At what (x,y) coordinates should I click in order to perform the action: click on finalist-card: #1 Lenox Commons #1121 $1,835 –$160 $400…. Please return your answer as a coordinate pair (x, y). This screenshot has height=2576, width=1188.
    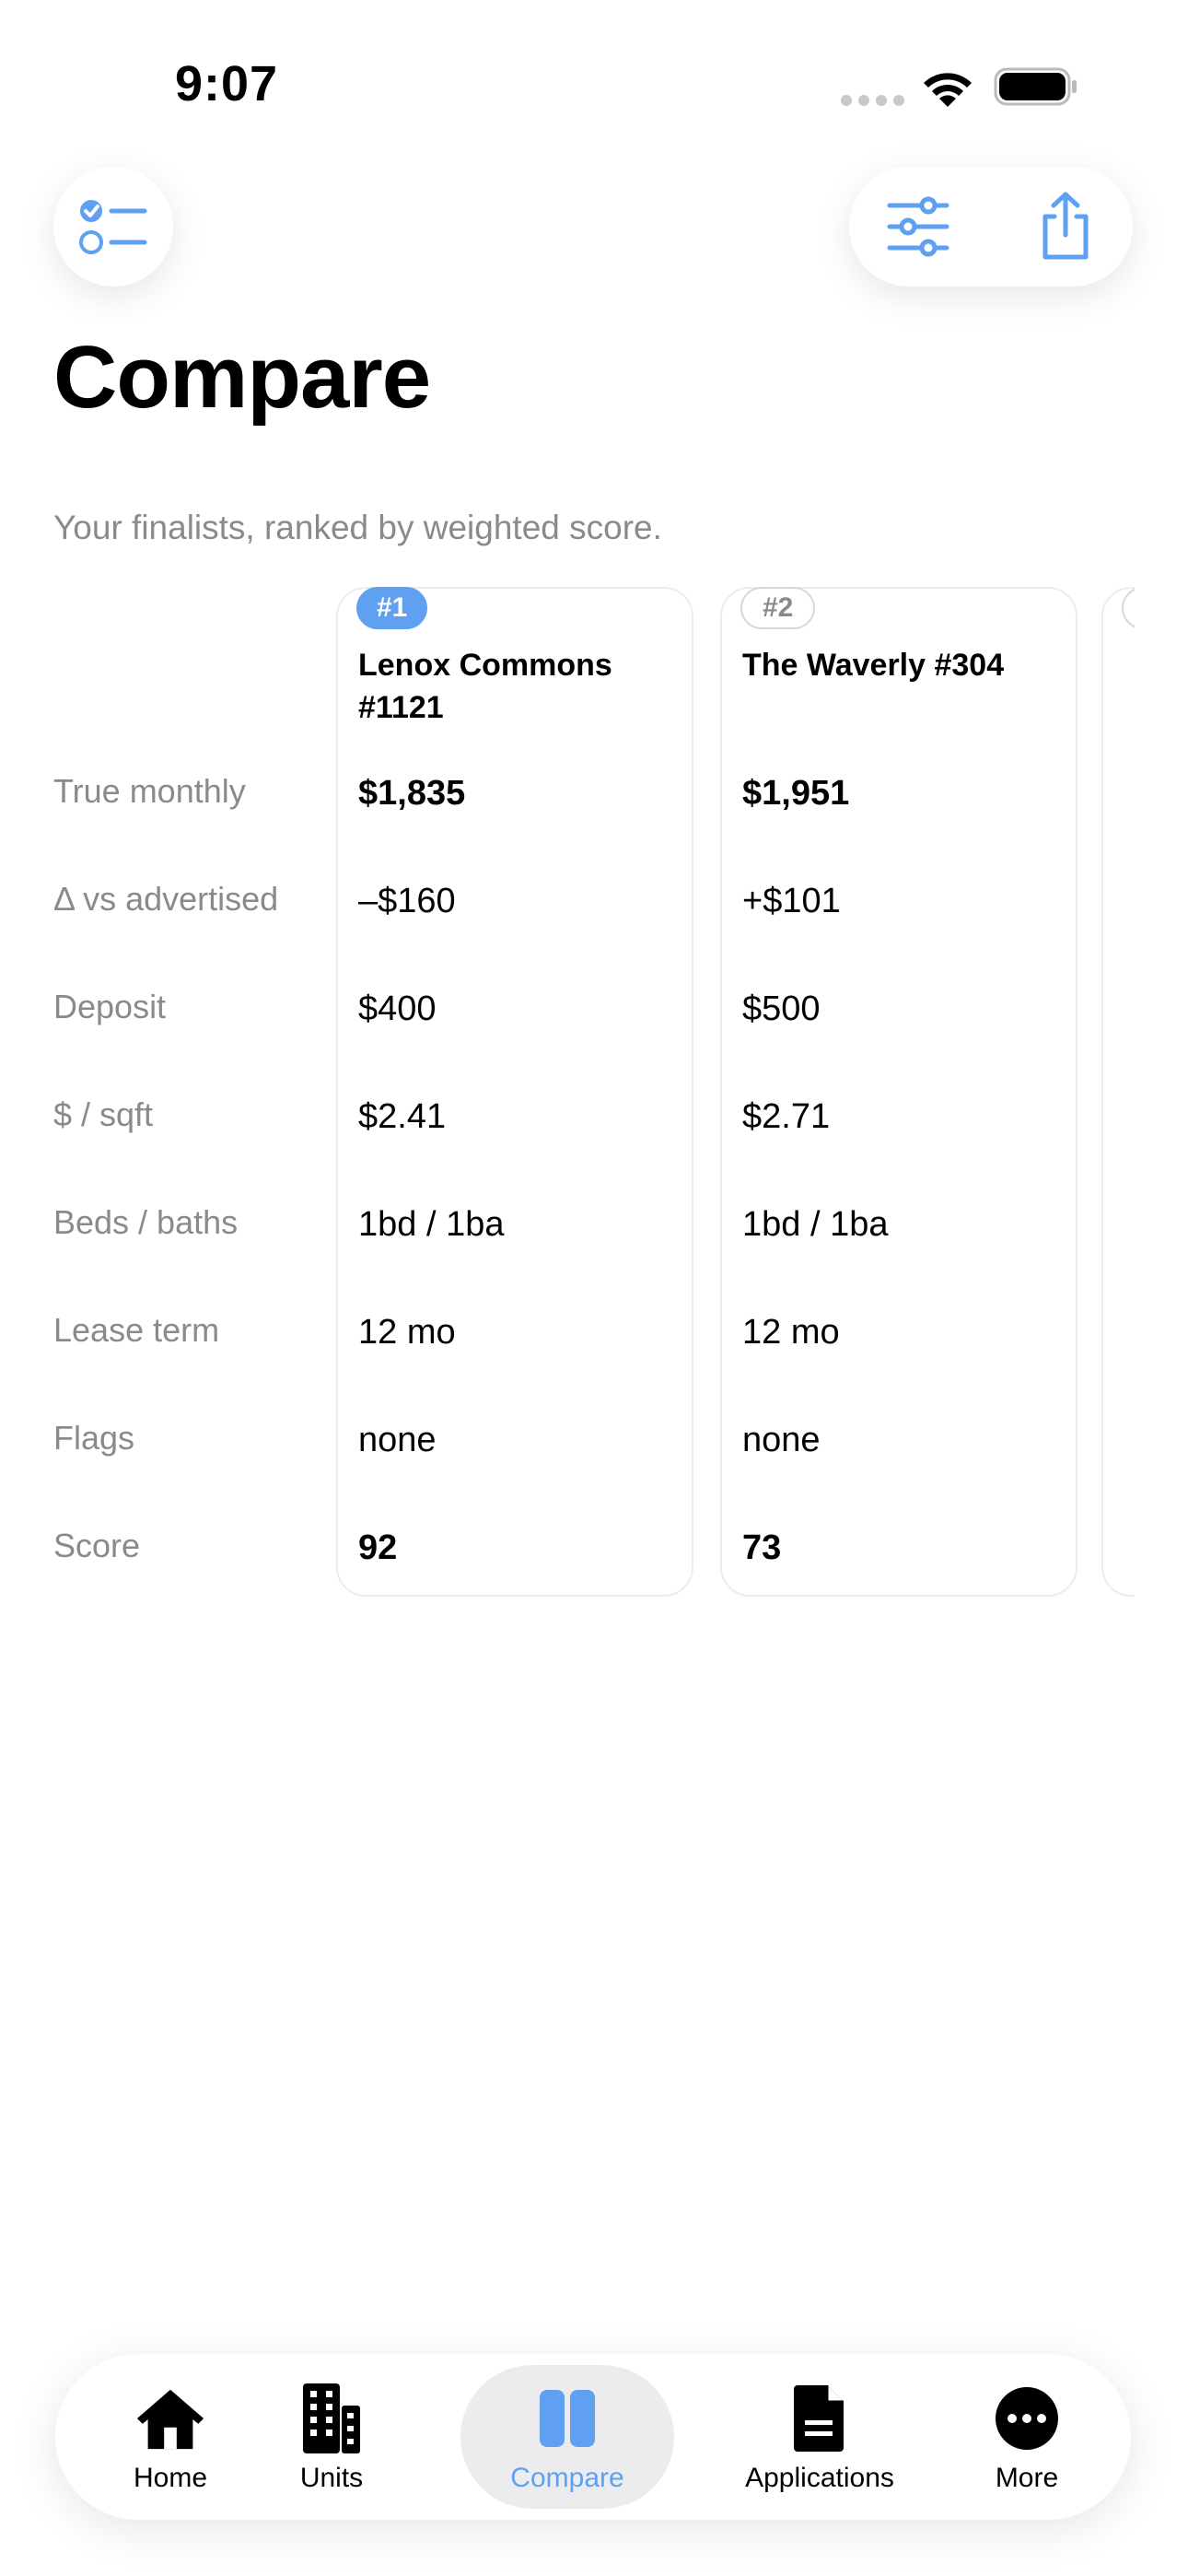
    Looking at the image, I should click on (514, 1092).